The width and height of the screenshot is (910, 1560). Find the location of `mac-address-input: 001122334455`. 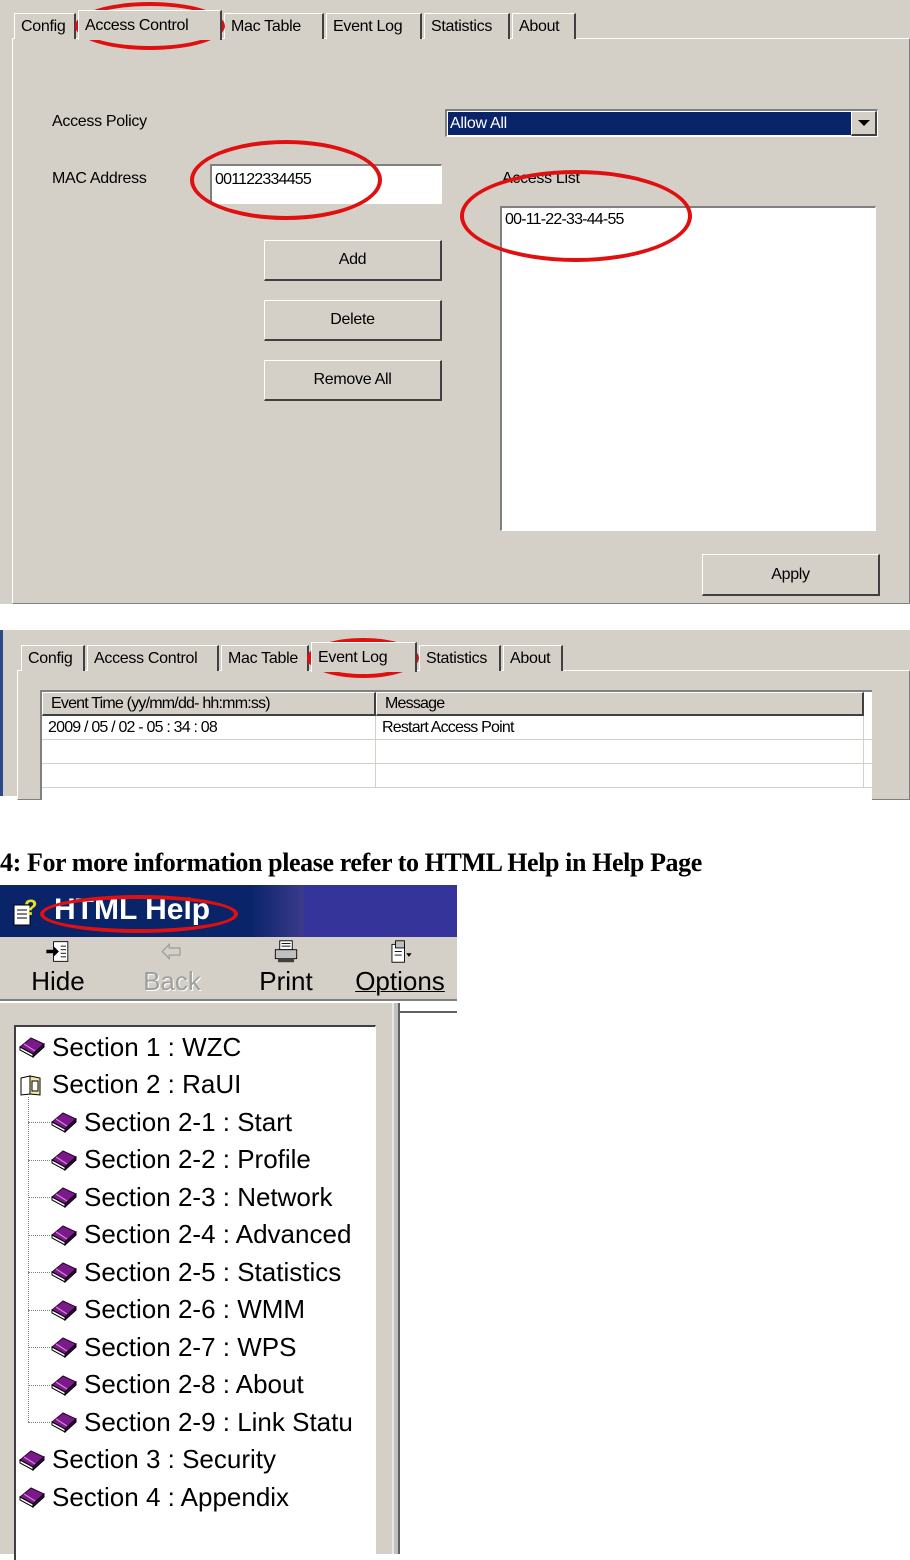

mac-address-input: 001122334455 is located at coordinates (326, 184).